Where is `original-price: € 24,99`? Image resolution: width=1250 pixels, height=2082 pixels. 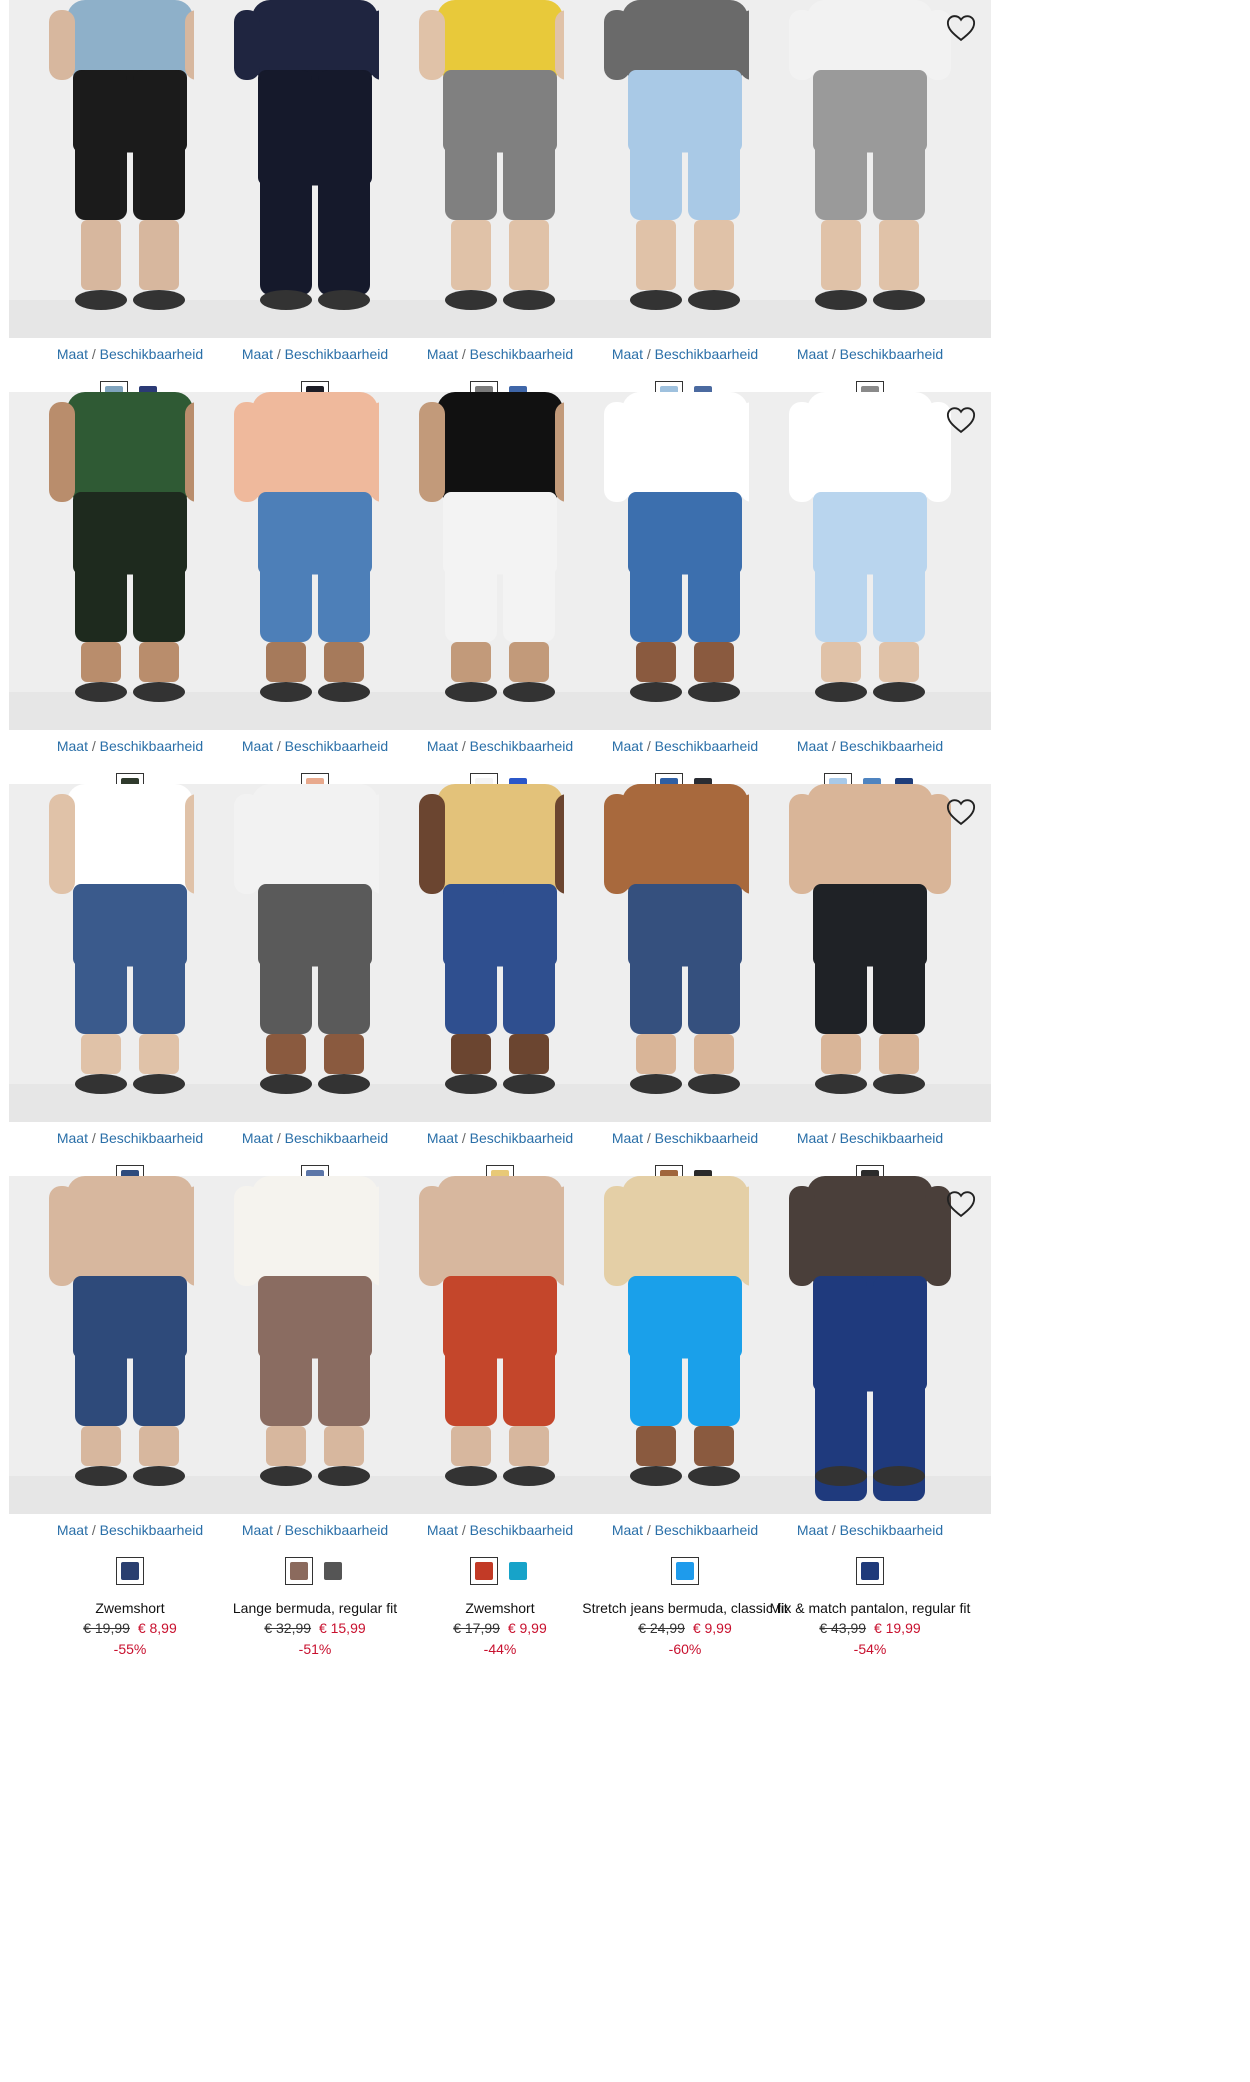
original-price: € 24,99 is located at coordinates (661, 1628).